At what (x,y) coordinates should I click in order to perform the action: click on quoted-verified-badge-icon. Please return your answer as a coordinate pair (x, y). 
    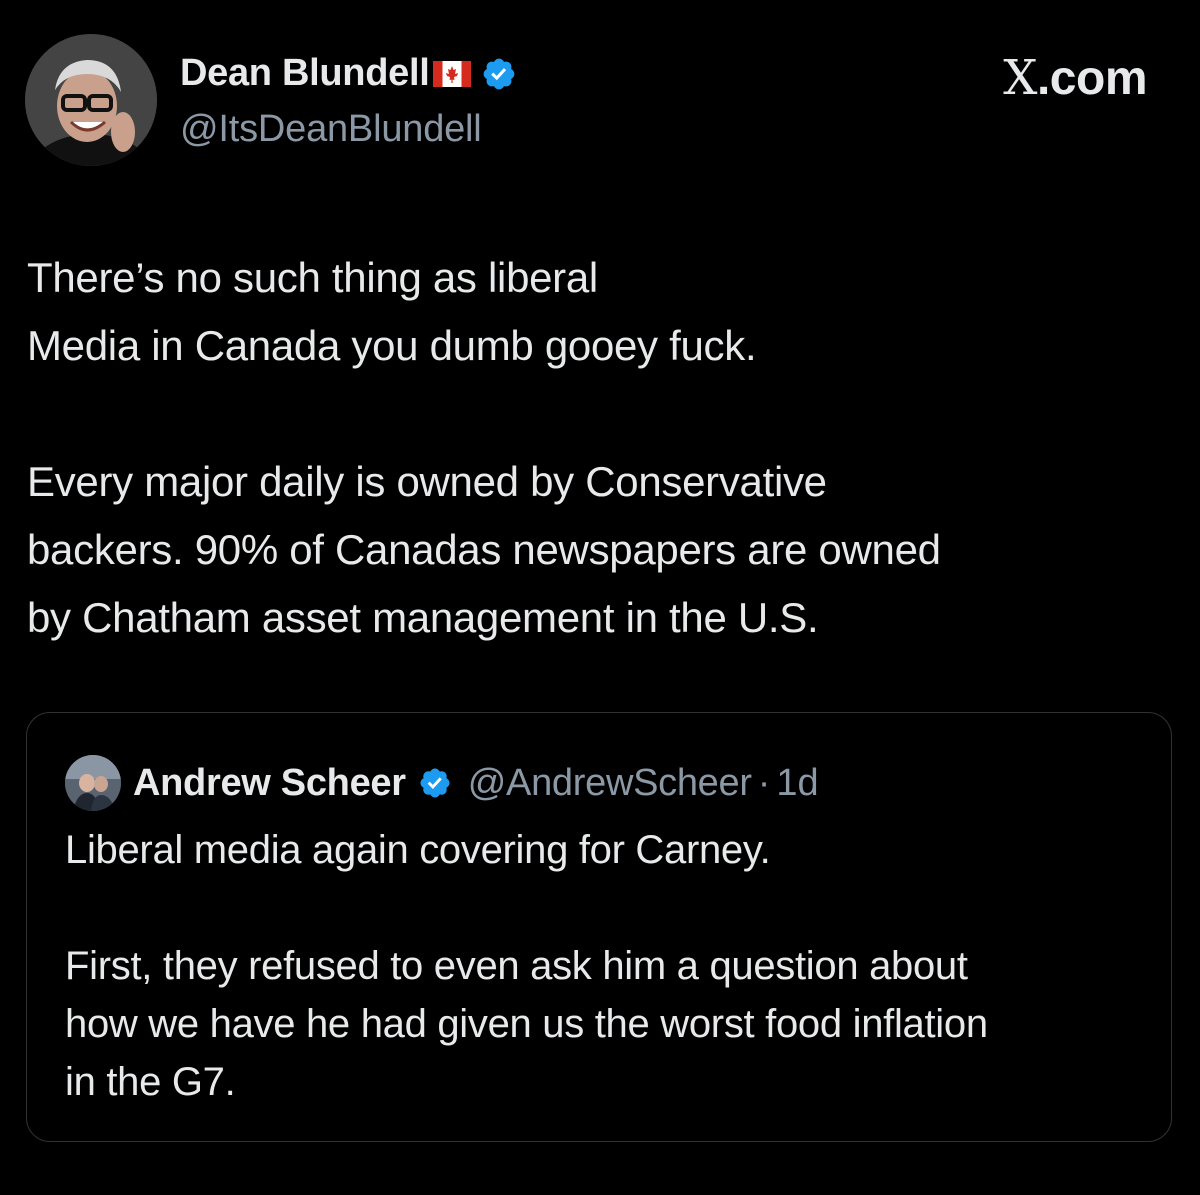
    Looking at the image, I should click on (435, 783).